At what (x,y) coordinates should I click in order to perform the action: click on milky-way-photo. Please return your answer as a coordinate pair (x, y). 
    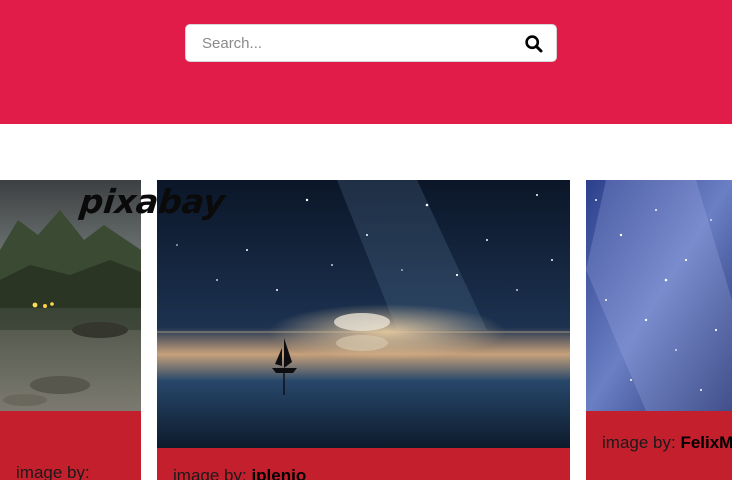
    Looking at the image, I should click on (659, 295).